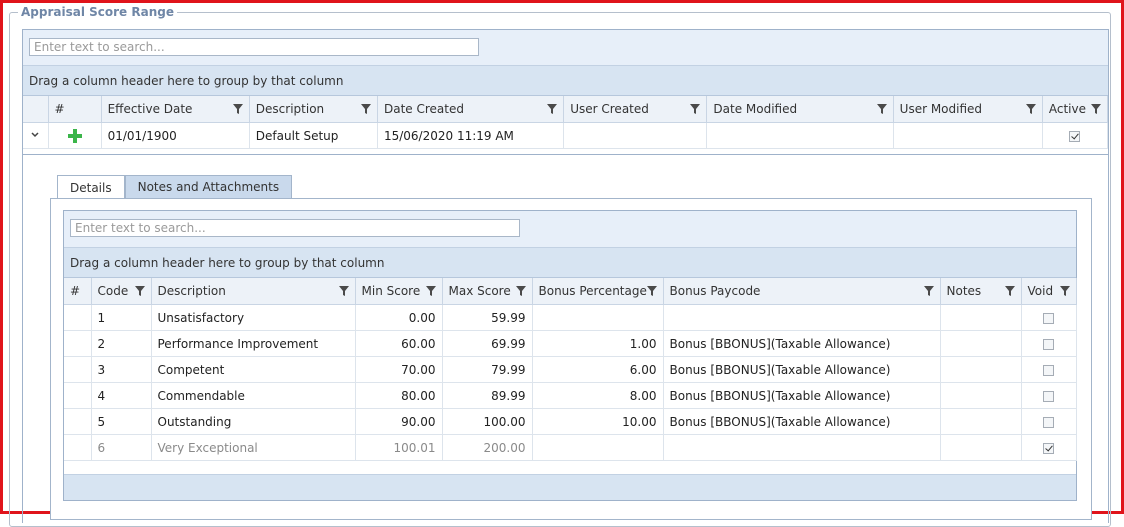  Describe the element at coordinates (175, 135) in the screenshot. I see `effective-date-cell: 01/01/1900` at that location.